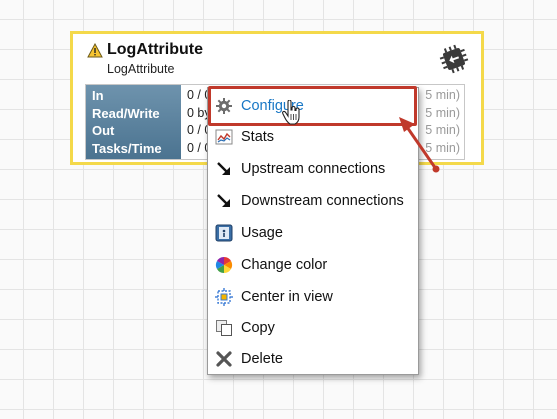 The height and width of the screenshot is (419, 557). Describe the element at coordinates (291, 112) in the screenshot. I see `hand-cursor-icon` at that location.